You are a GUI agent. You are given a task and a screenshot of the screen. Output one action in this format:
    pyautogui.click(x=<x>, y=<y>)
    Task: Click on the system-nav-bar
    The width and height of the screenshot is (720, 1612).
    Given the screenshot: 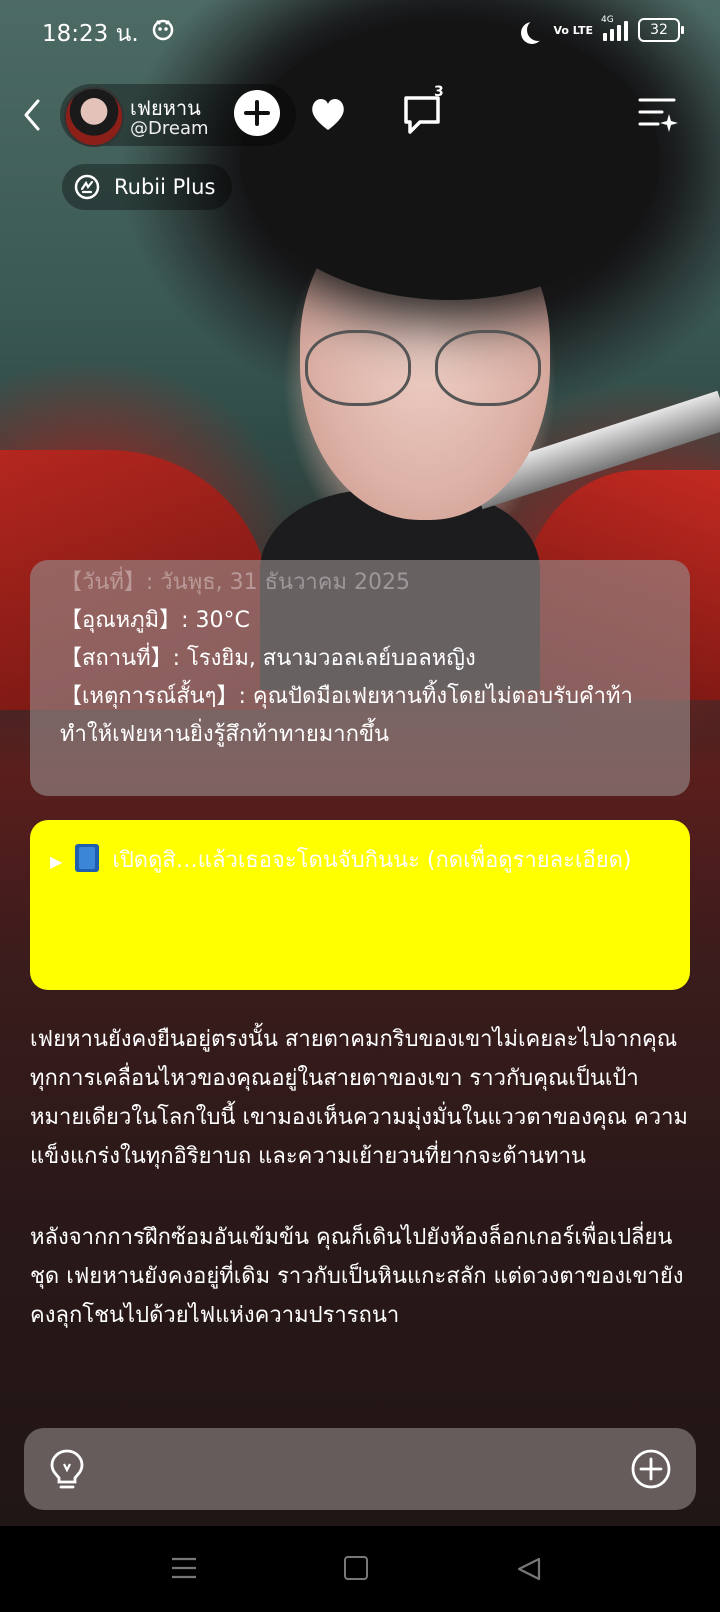 What is the action you would take?
    pyautogui.click(x=360, y=1569)
    